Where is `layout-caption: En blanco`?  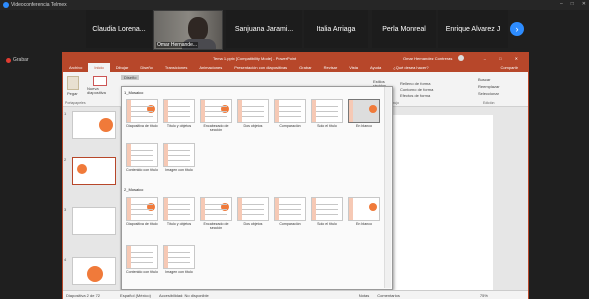 layout-caption: En blanco is located at coordinates (364, 224).